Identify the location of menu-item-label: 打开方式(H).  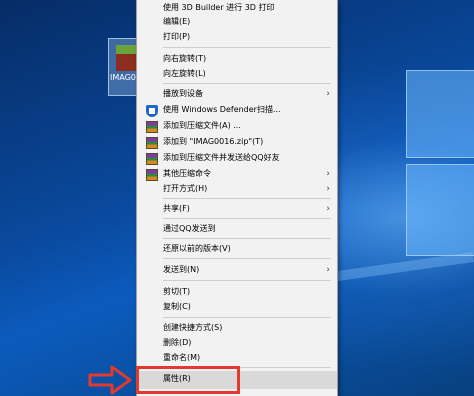
(185, 188).